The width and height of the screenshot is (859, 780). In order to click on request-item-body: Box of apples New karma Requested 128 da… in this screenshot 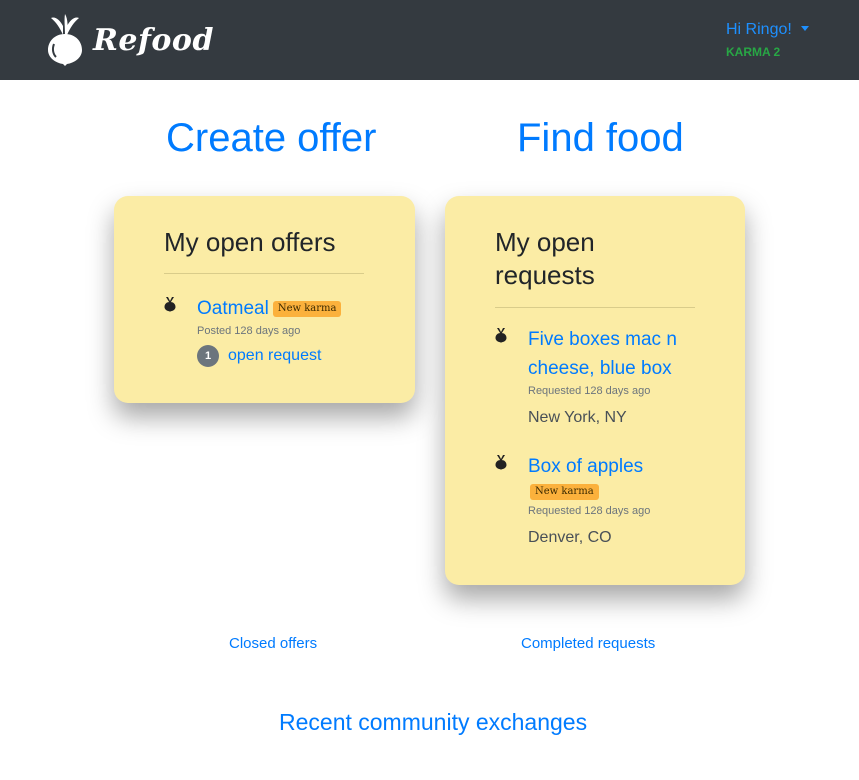, I will do `click(608, 500)`.